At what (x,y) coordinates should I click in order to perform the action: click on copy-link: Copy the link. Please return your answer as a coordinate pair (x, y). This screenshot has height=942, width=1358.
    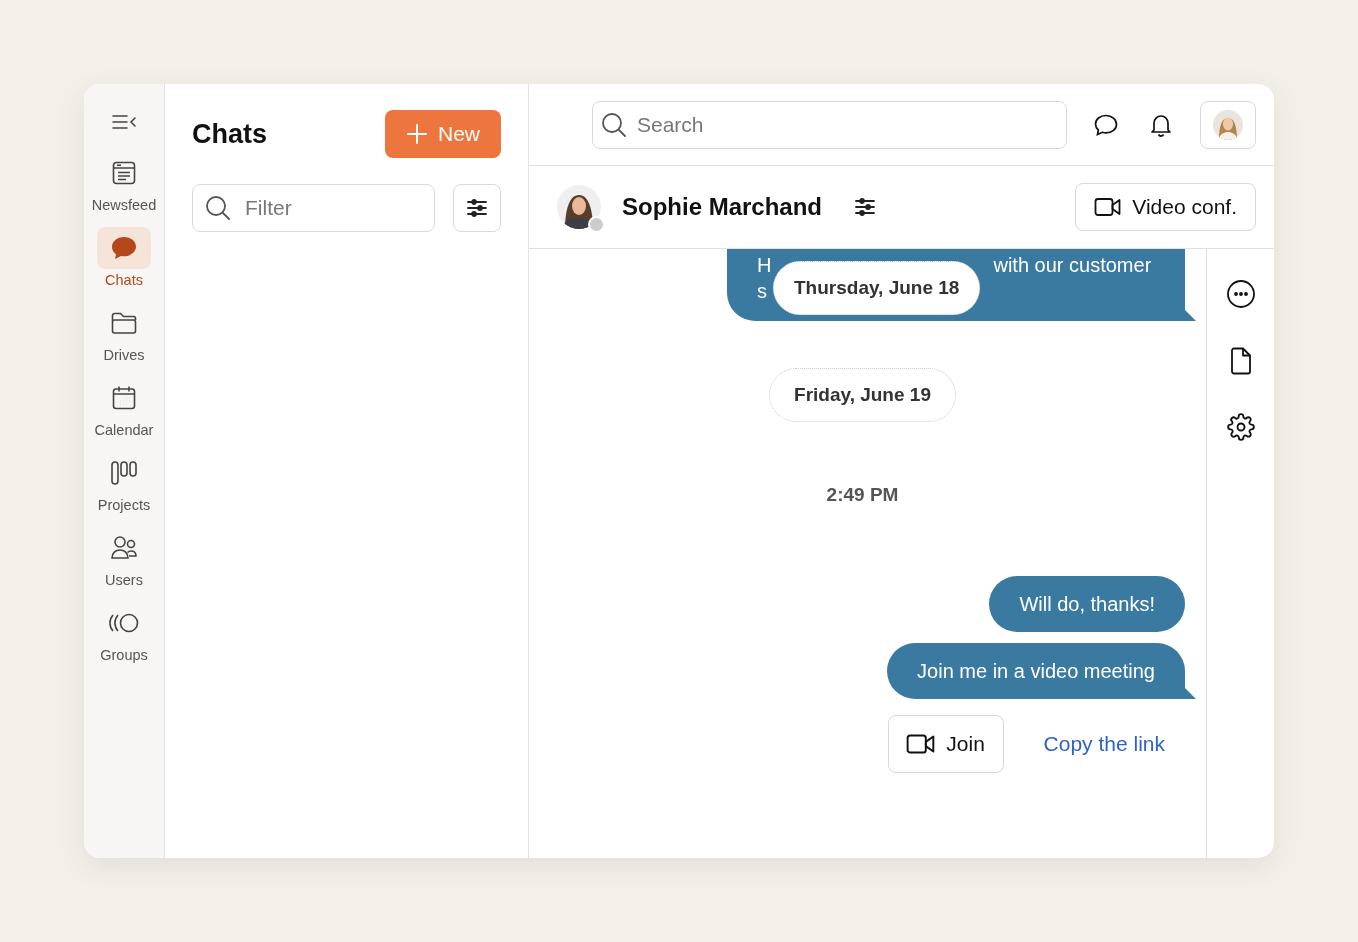
    Looking at the image, I should click on (1104, 744).